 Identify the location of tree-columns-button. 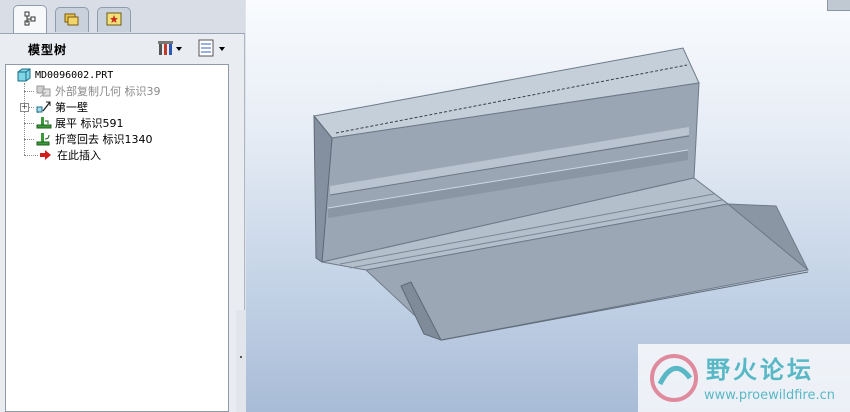
(213, 49).